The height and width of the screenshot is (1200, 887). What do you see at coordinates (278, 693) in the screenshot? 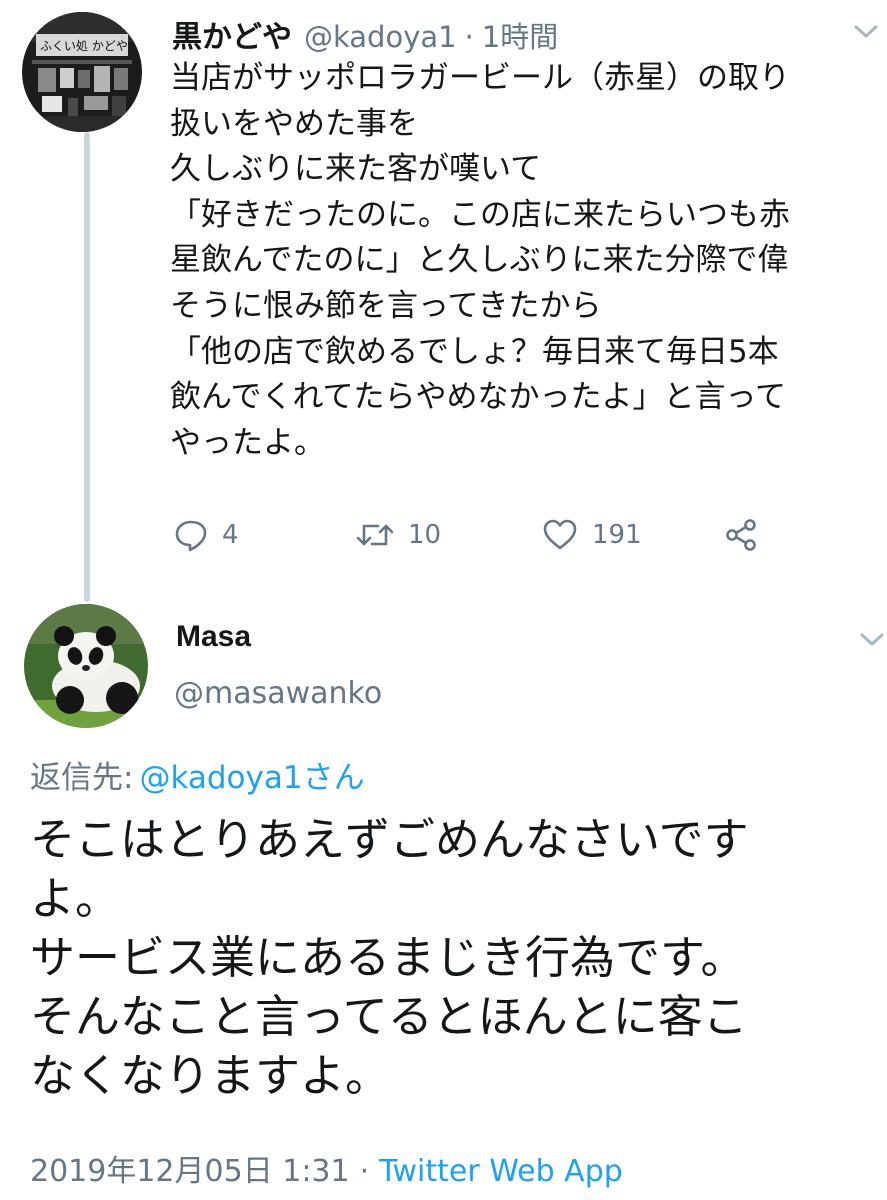
I see `user-handle: @masawanko` at bounding box center [278, 693].